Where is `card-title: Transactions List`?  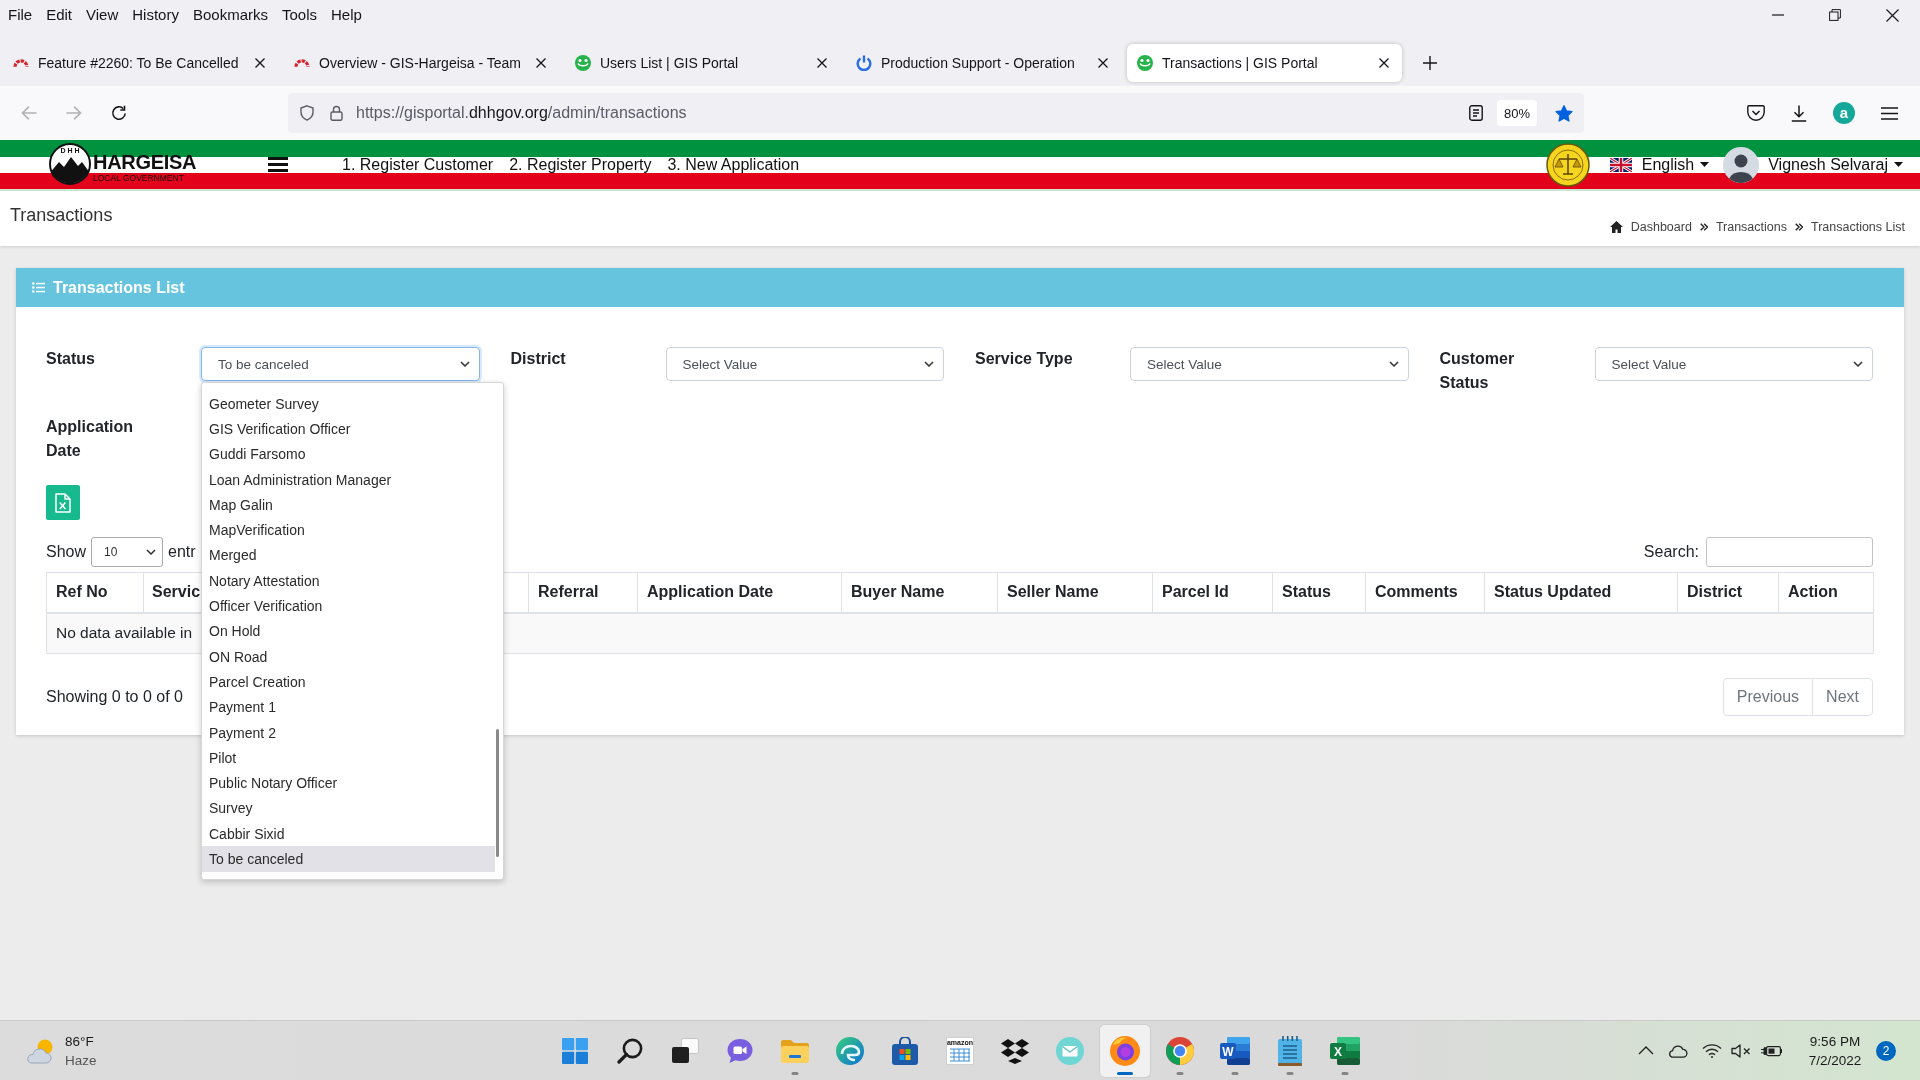 card-title: Transactions List is located at coordinates (119, 287).